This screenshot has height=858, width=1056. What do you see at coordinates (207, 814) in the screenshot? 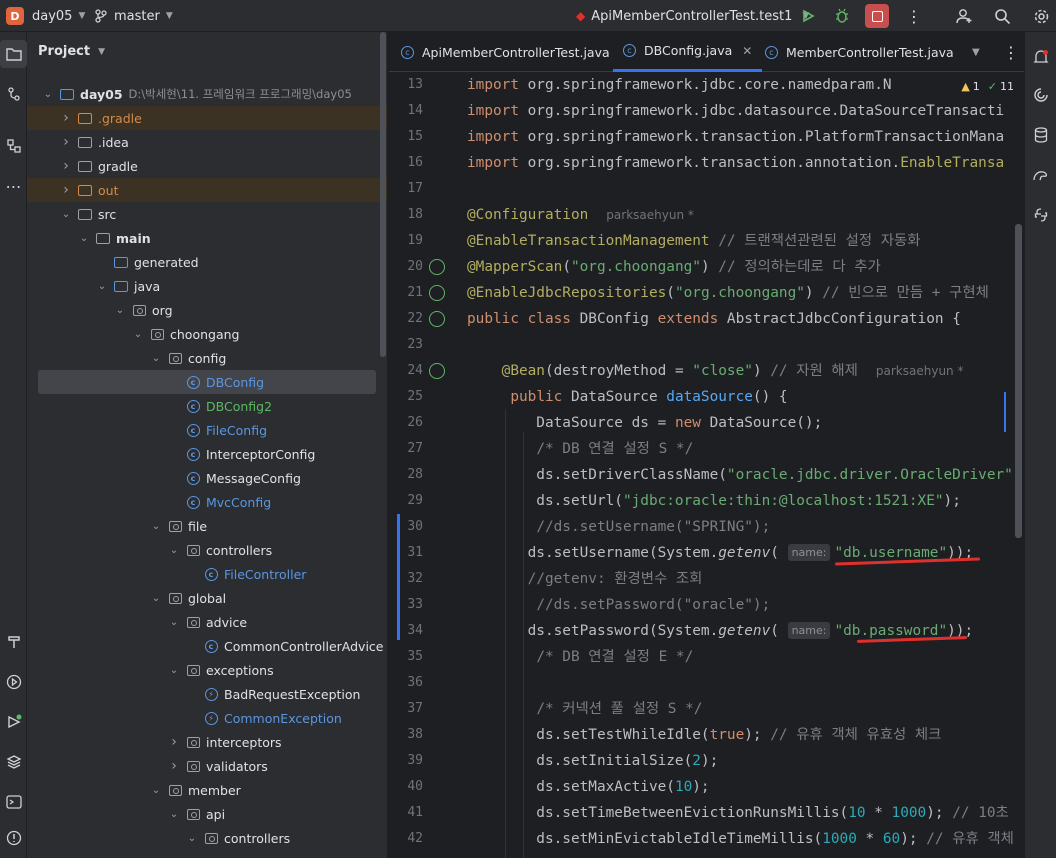
I see `tree-item: ⌄ api` at bounding box center [207, 814].